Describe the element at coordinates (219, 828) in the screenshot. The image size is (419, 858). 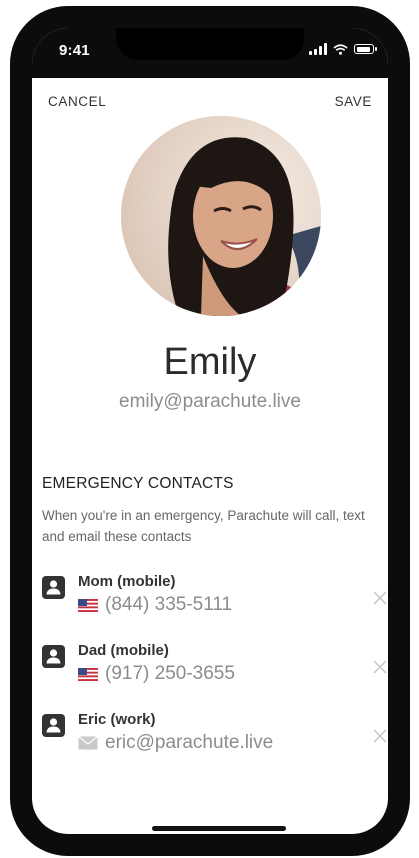
I see `home-indicator` at that location.